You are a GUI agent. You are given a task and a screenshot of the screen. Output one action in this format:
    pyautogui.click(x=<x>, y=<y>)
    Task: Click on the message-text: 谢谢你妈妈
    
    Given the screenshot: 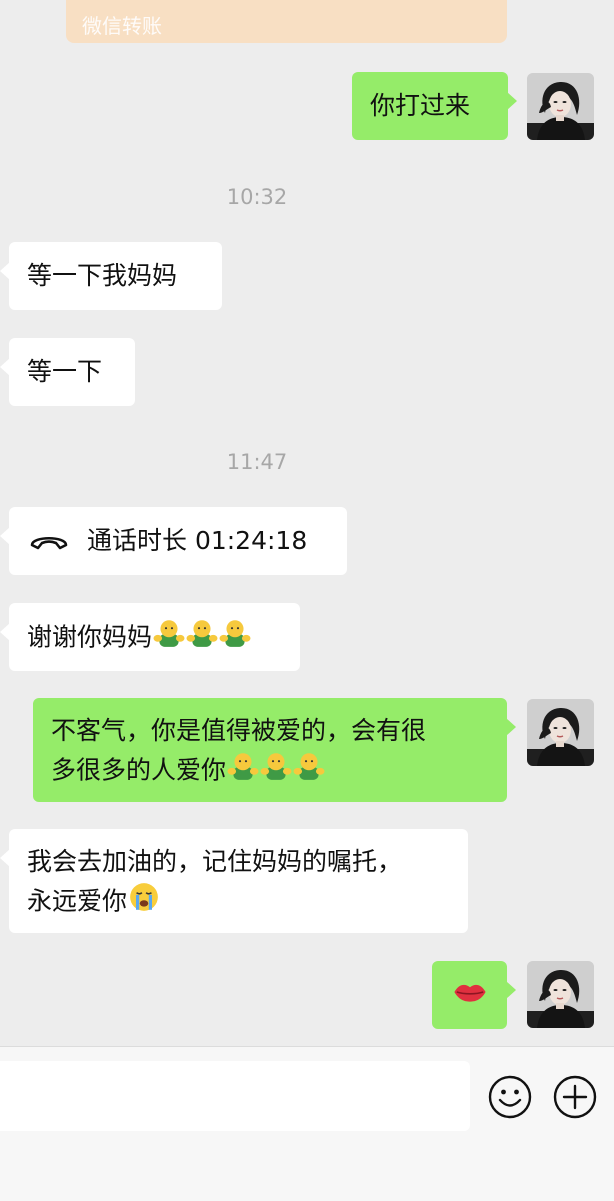 What is the action you would take?
    pyautogui.click(x=90, y=637)
    